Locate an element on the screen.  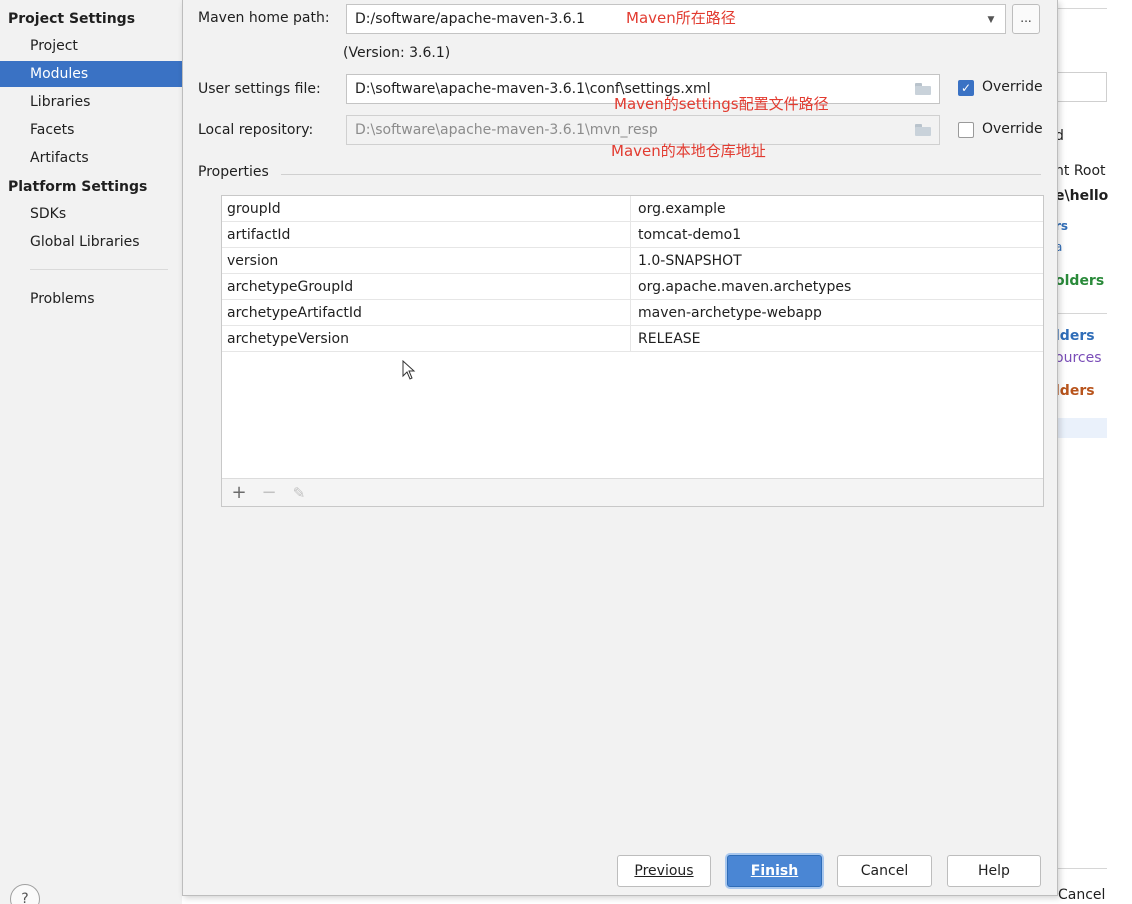
sidebar-item-project: Project is located at coordinates (91, 46).